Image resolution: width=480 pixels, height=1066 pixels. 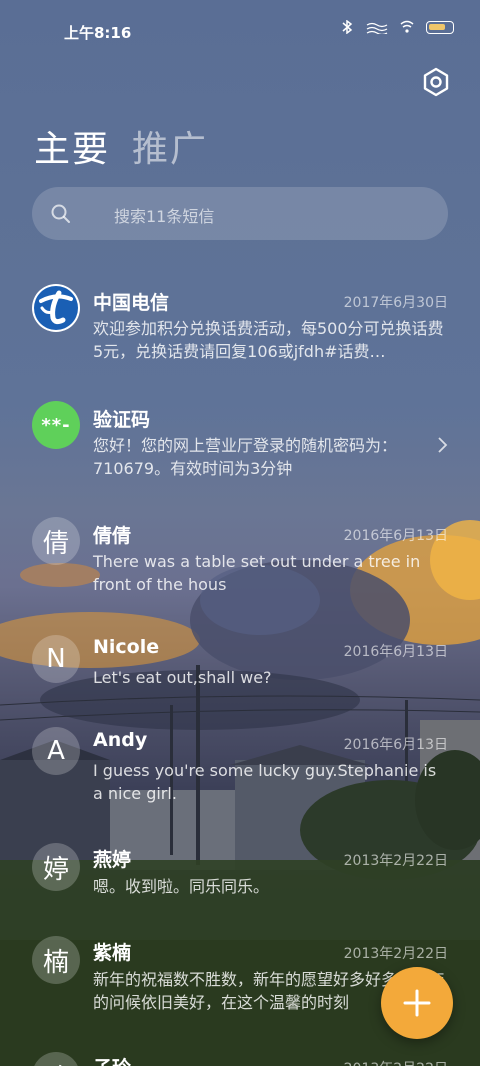 I want to click on status-icons, so click(x=397, y=27).